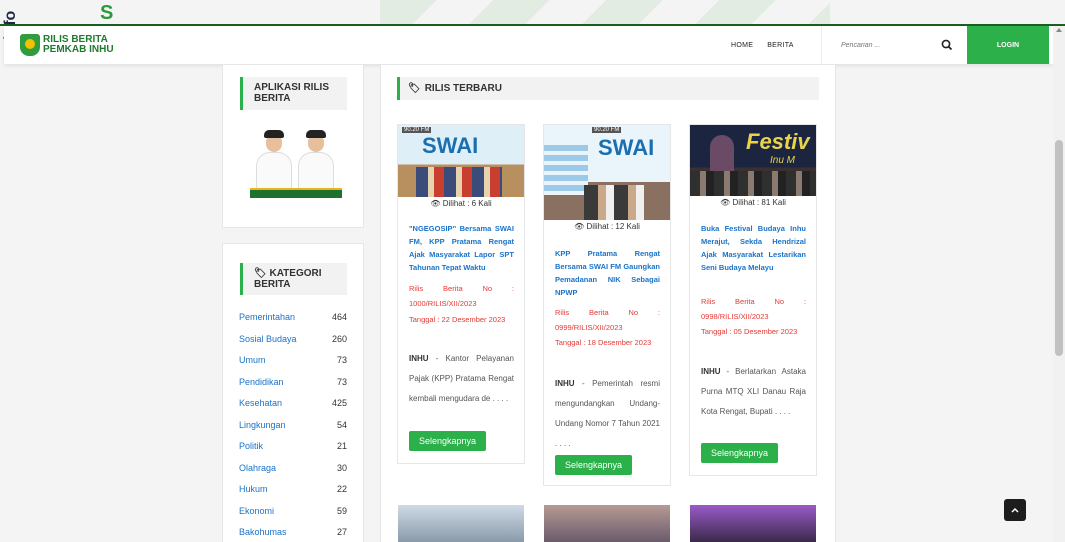 Image resolution: width=1065 pixels, height=542 pixels. I want to click on logo-text: RILIS BERITA PEMKAB INHU, so click(78, 45).